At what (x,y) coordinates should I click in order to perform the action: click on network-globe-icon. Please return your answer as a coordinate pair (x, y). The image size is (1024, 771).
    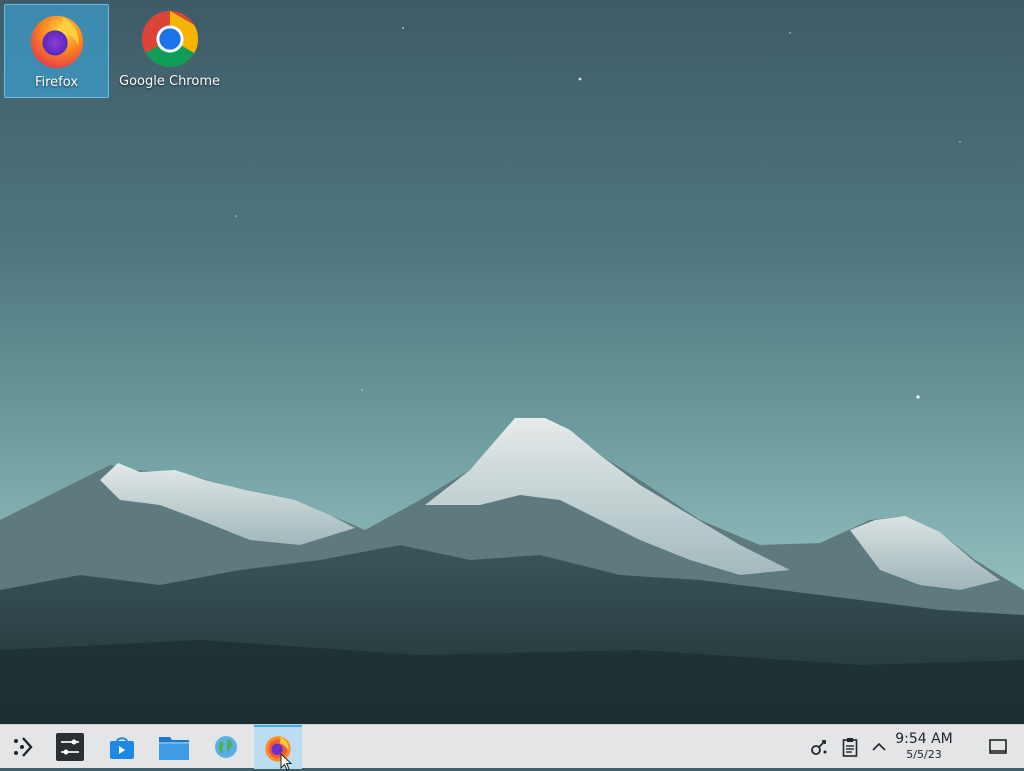
    Looking at the image, I should click on (226, 747).